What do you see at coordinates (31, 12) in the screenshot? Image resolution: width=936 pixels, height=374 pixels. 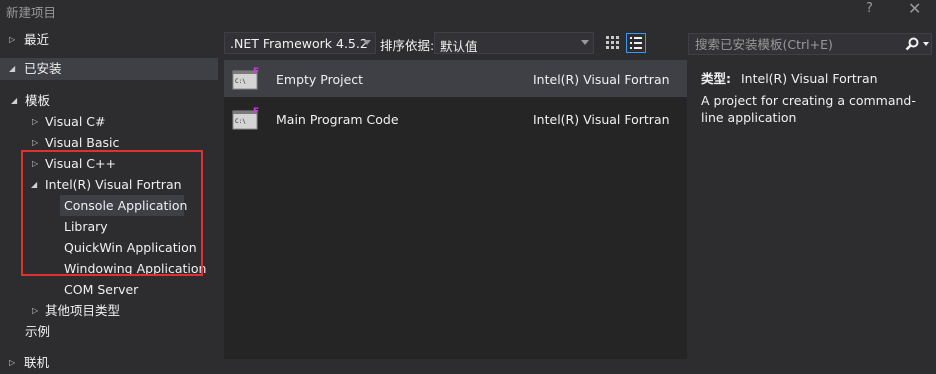 I see `window-title: 新建项目` at bounding box center [31, 12].